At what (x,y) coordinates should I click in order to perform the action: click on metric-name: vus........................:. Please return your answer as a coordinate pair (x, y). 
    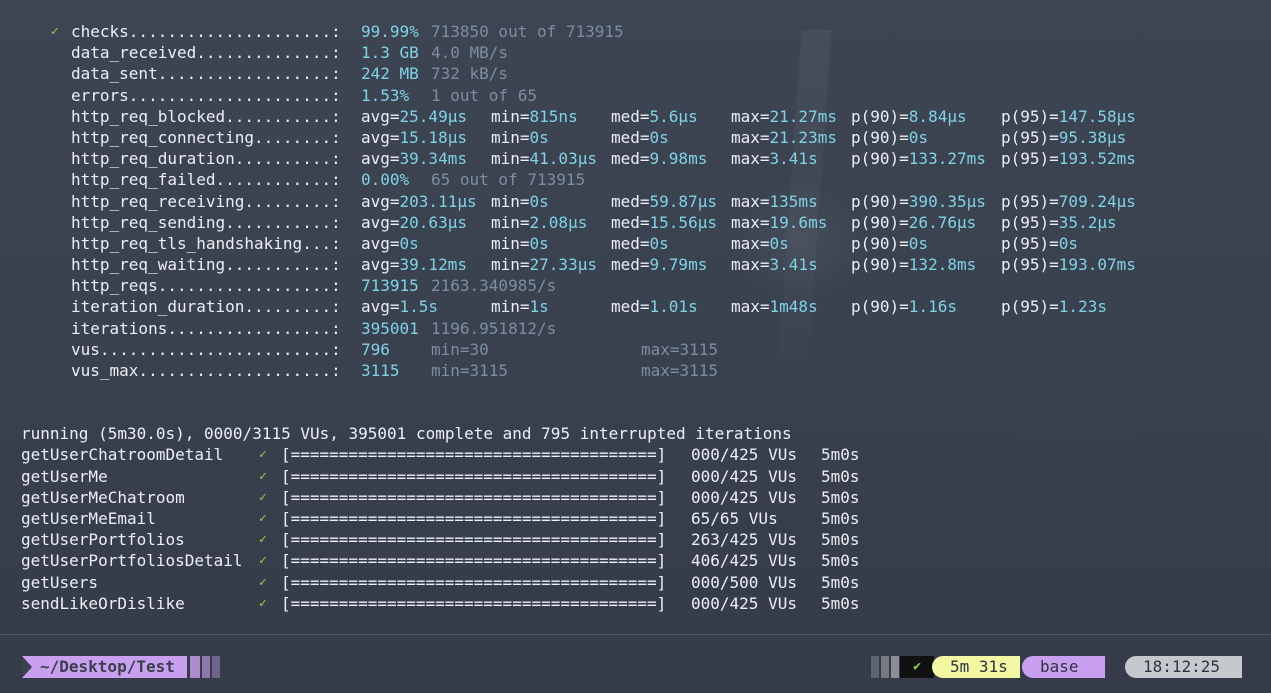
    Looking at the image, I should click on (206, 349).